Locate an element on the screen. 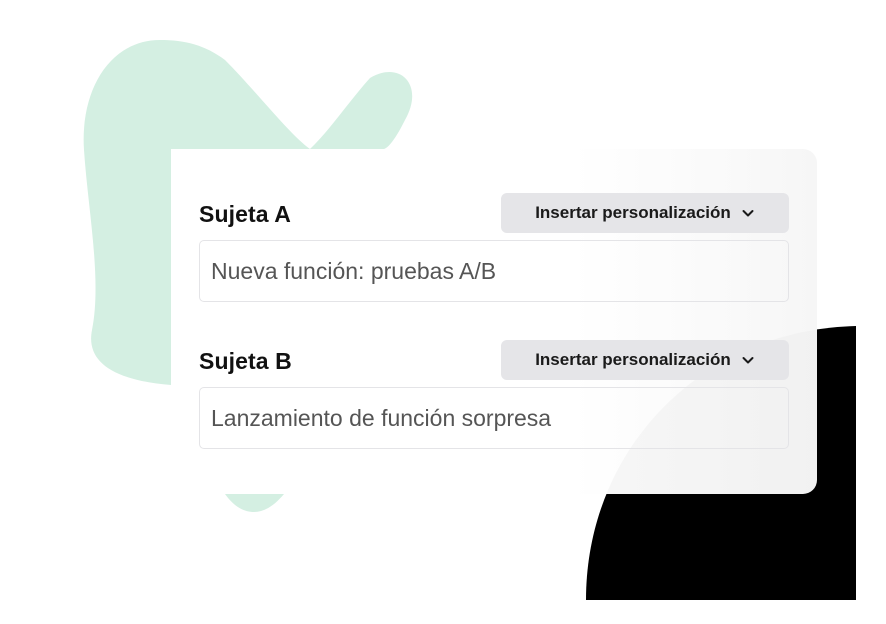 Image resolution: width=886 pixels, height=624 pixels. subject-a-label: Sujeta A is located at coordinates (245, 214).